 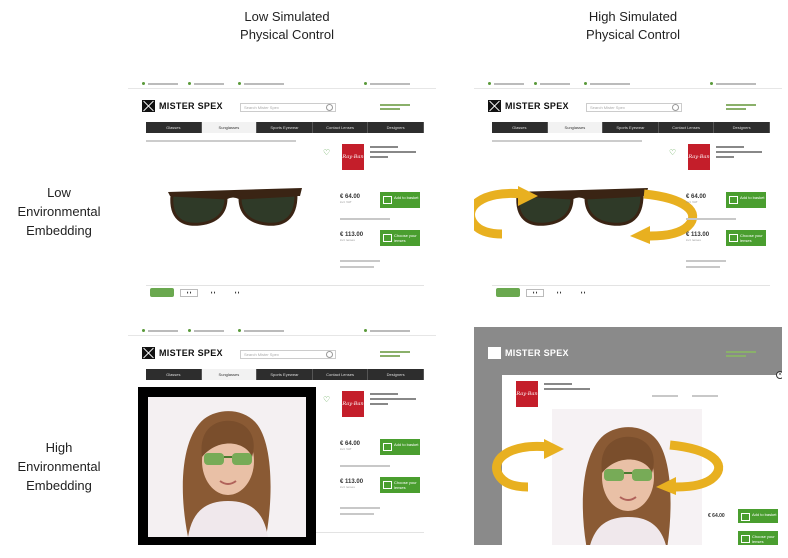 I want to click on close-icon: ×, so click(x=779, y=375).